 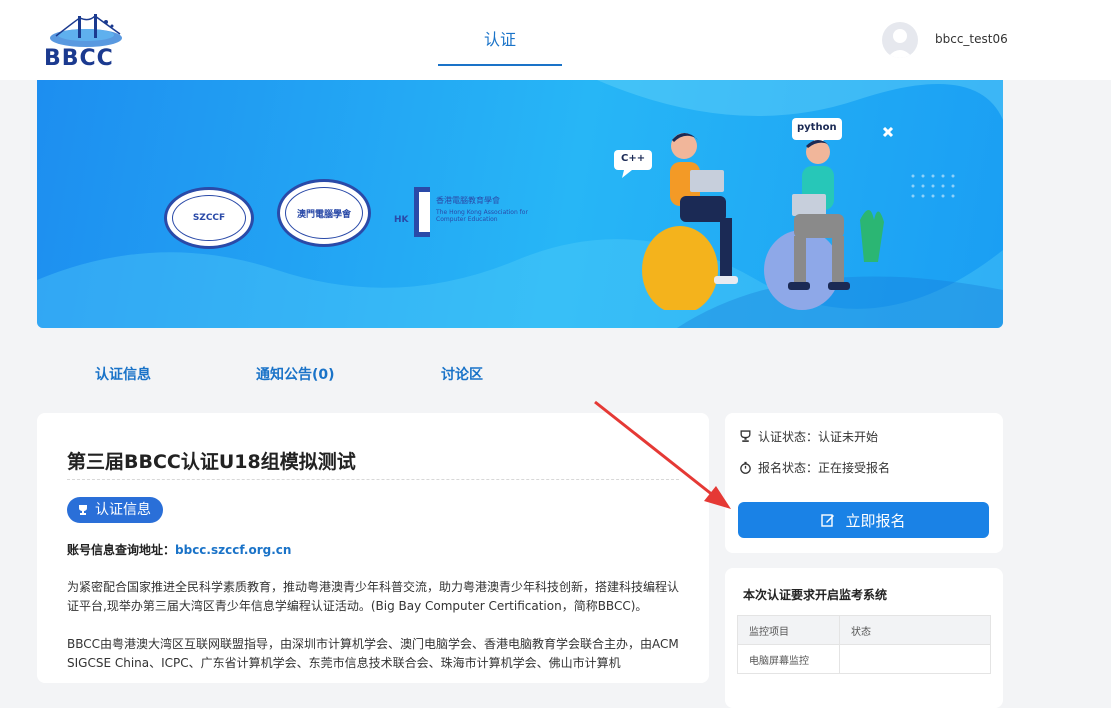 I want to click on table-row: 电脑屏幕监控, so click(x=864, y=659).